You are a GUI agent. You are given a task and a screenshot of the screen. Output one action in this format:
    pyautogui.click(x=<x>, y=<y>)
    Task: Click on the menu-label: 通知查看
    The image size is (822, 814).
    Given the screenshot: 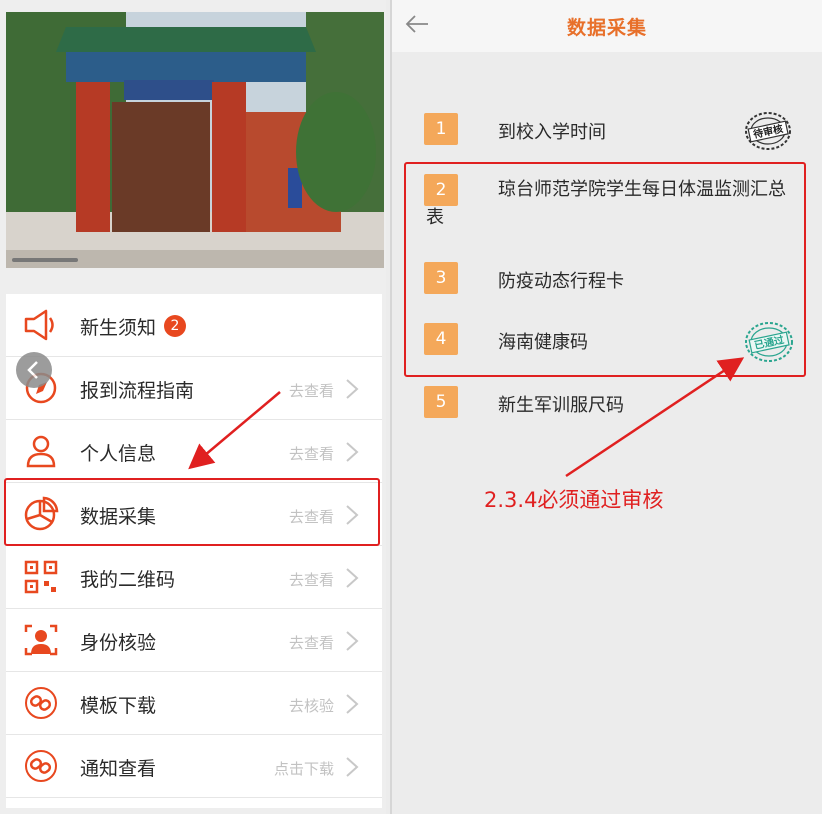 What is the action you would take?
    pyautogui.click(x=118, y=769)
    